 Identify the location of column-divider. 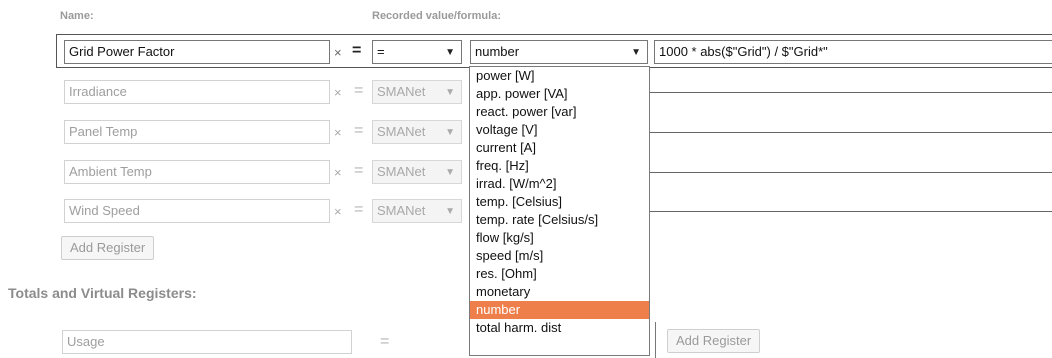
(655, 340).